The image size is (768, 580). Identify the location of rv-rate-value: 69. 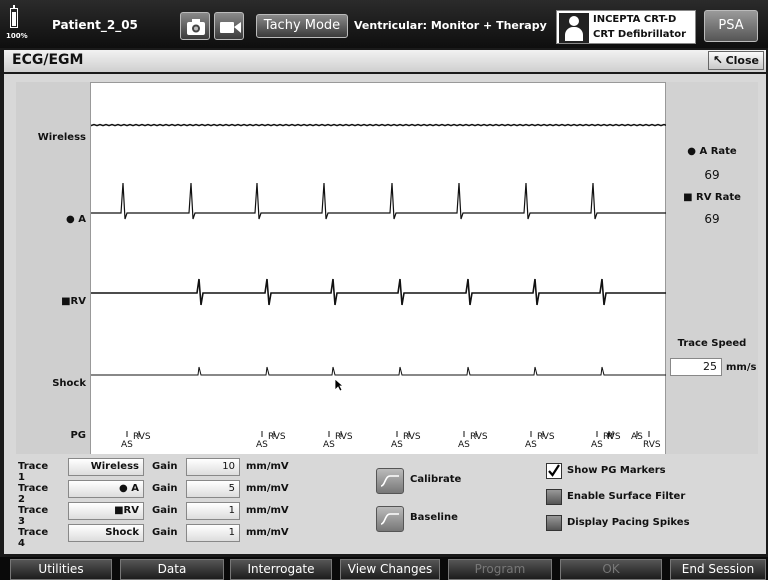
(712, 219).